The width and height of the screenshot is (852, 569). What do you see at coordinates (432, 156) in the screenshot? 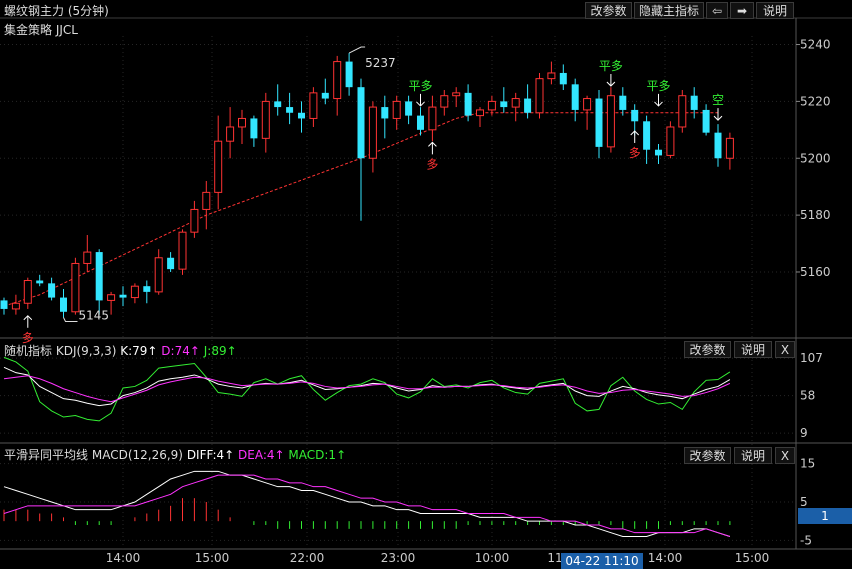
I see `trade-signal: 多` at bounding box center [432, 156].